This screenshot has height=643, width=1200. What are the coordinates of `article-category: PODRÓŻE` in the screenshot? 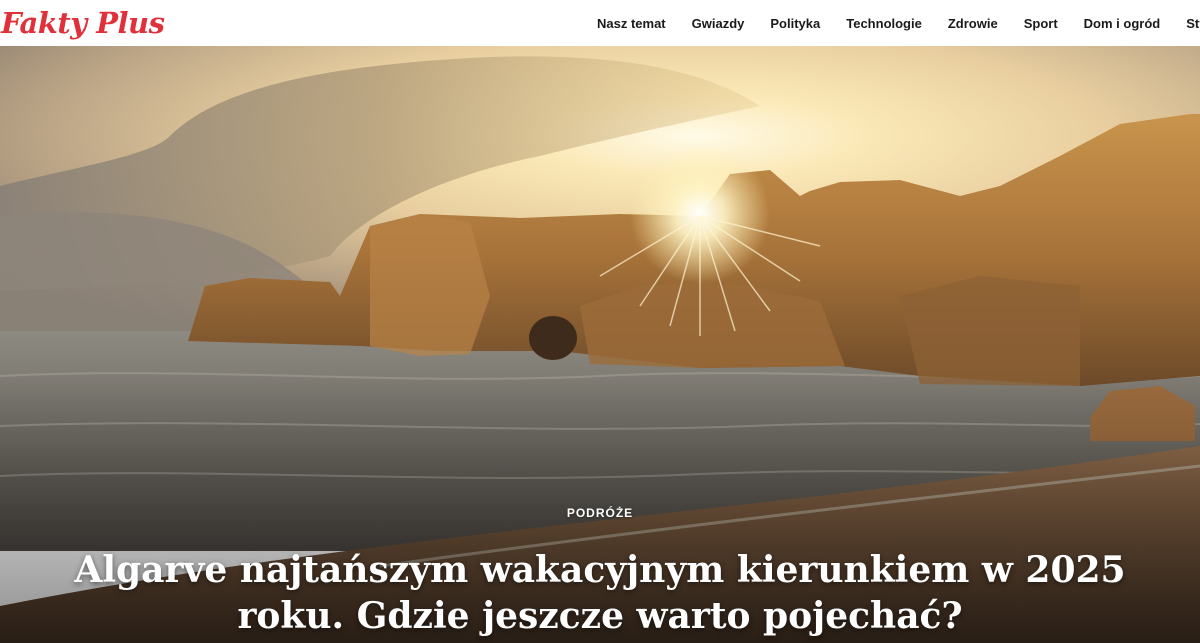 It's located at (600, 513).